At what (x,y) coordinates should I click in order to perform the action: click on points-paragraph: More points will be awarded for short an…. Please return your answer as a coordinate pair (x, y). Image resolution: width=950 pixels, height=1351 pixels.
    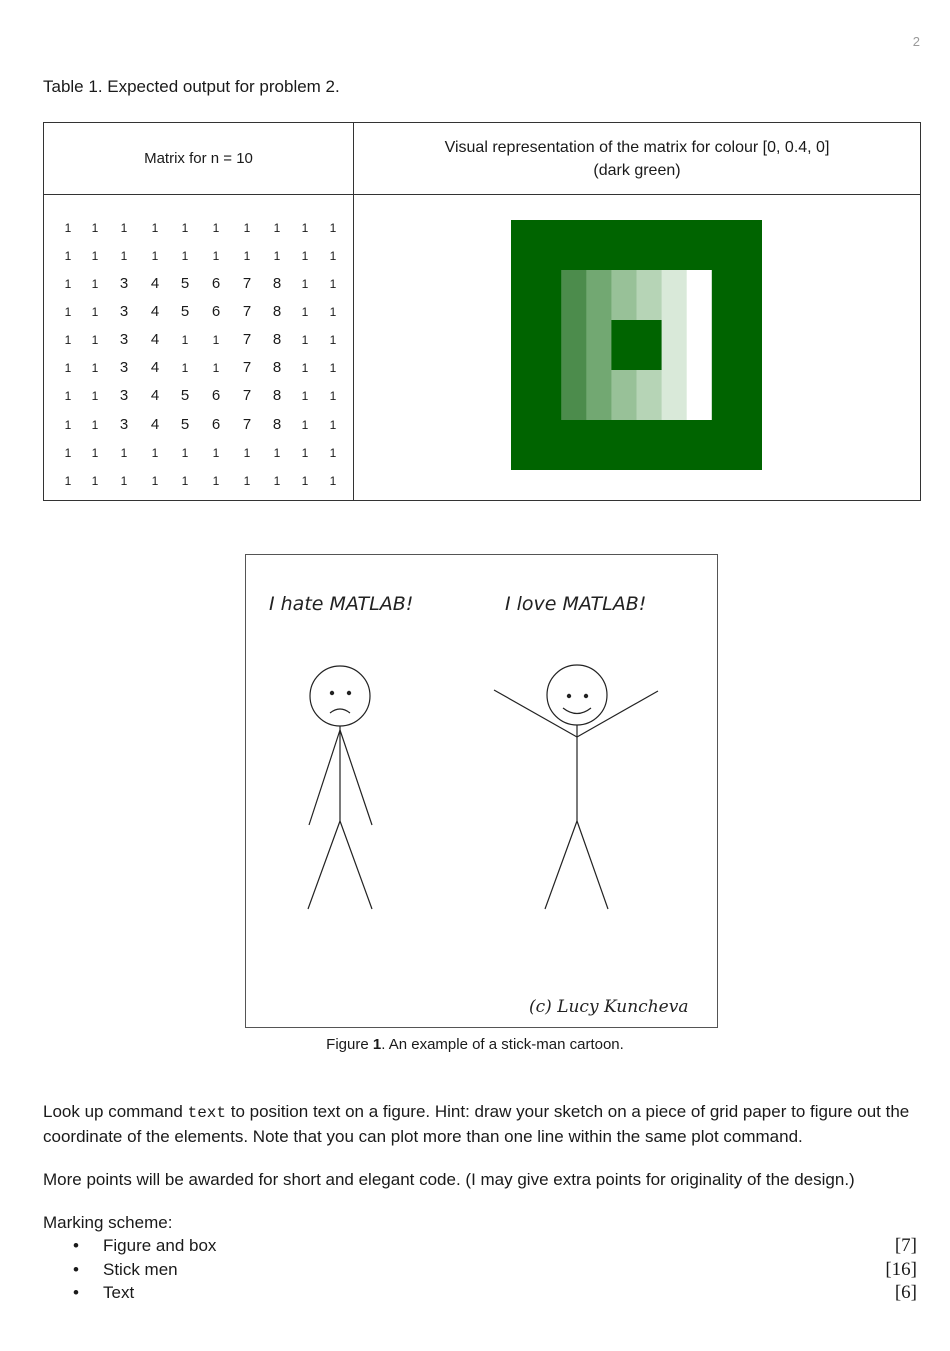
    Looking at the image, I should click on (449, 1179).